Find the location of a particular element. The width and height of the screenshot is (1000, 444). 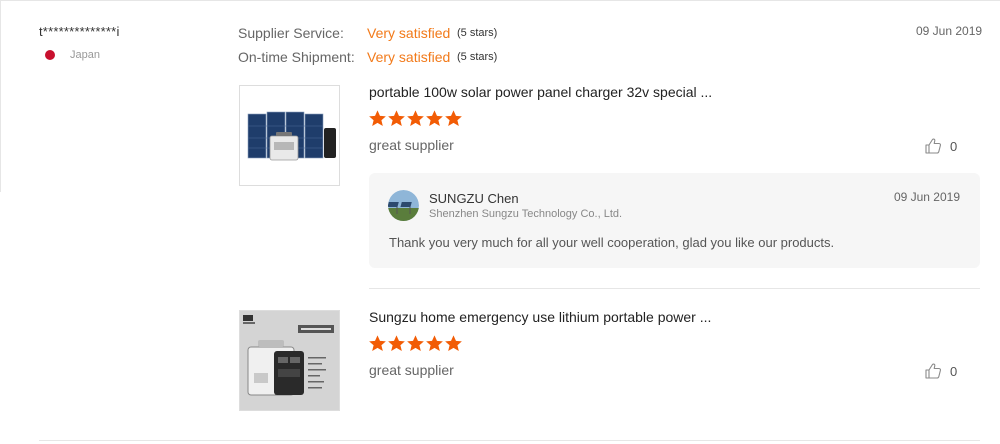

reply-author-name: SUNGZU Chen is located at coordinates (474, 198).